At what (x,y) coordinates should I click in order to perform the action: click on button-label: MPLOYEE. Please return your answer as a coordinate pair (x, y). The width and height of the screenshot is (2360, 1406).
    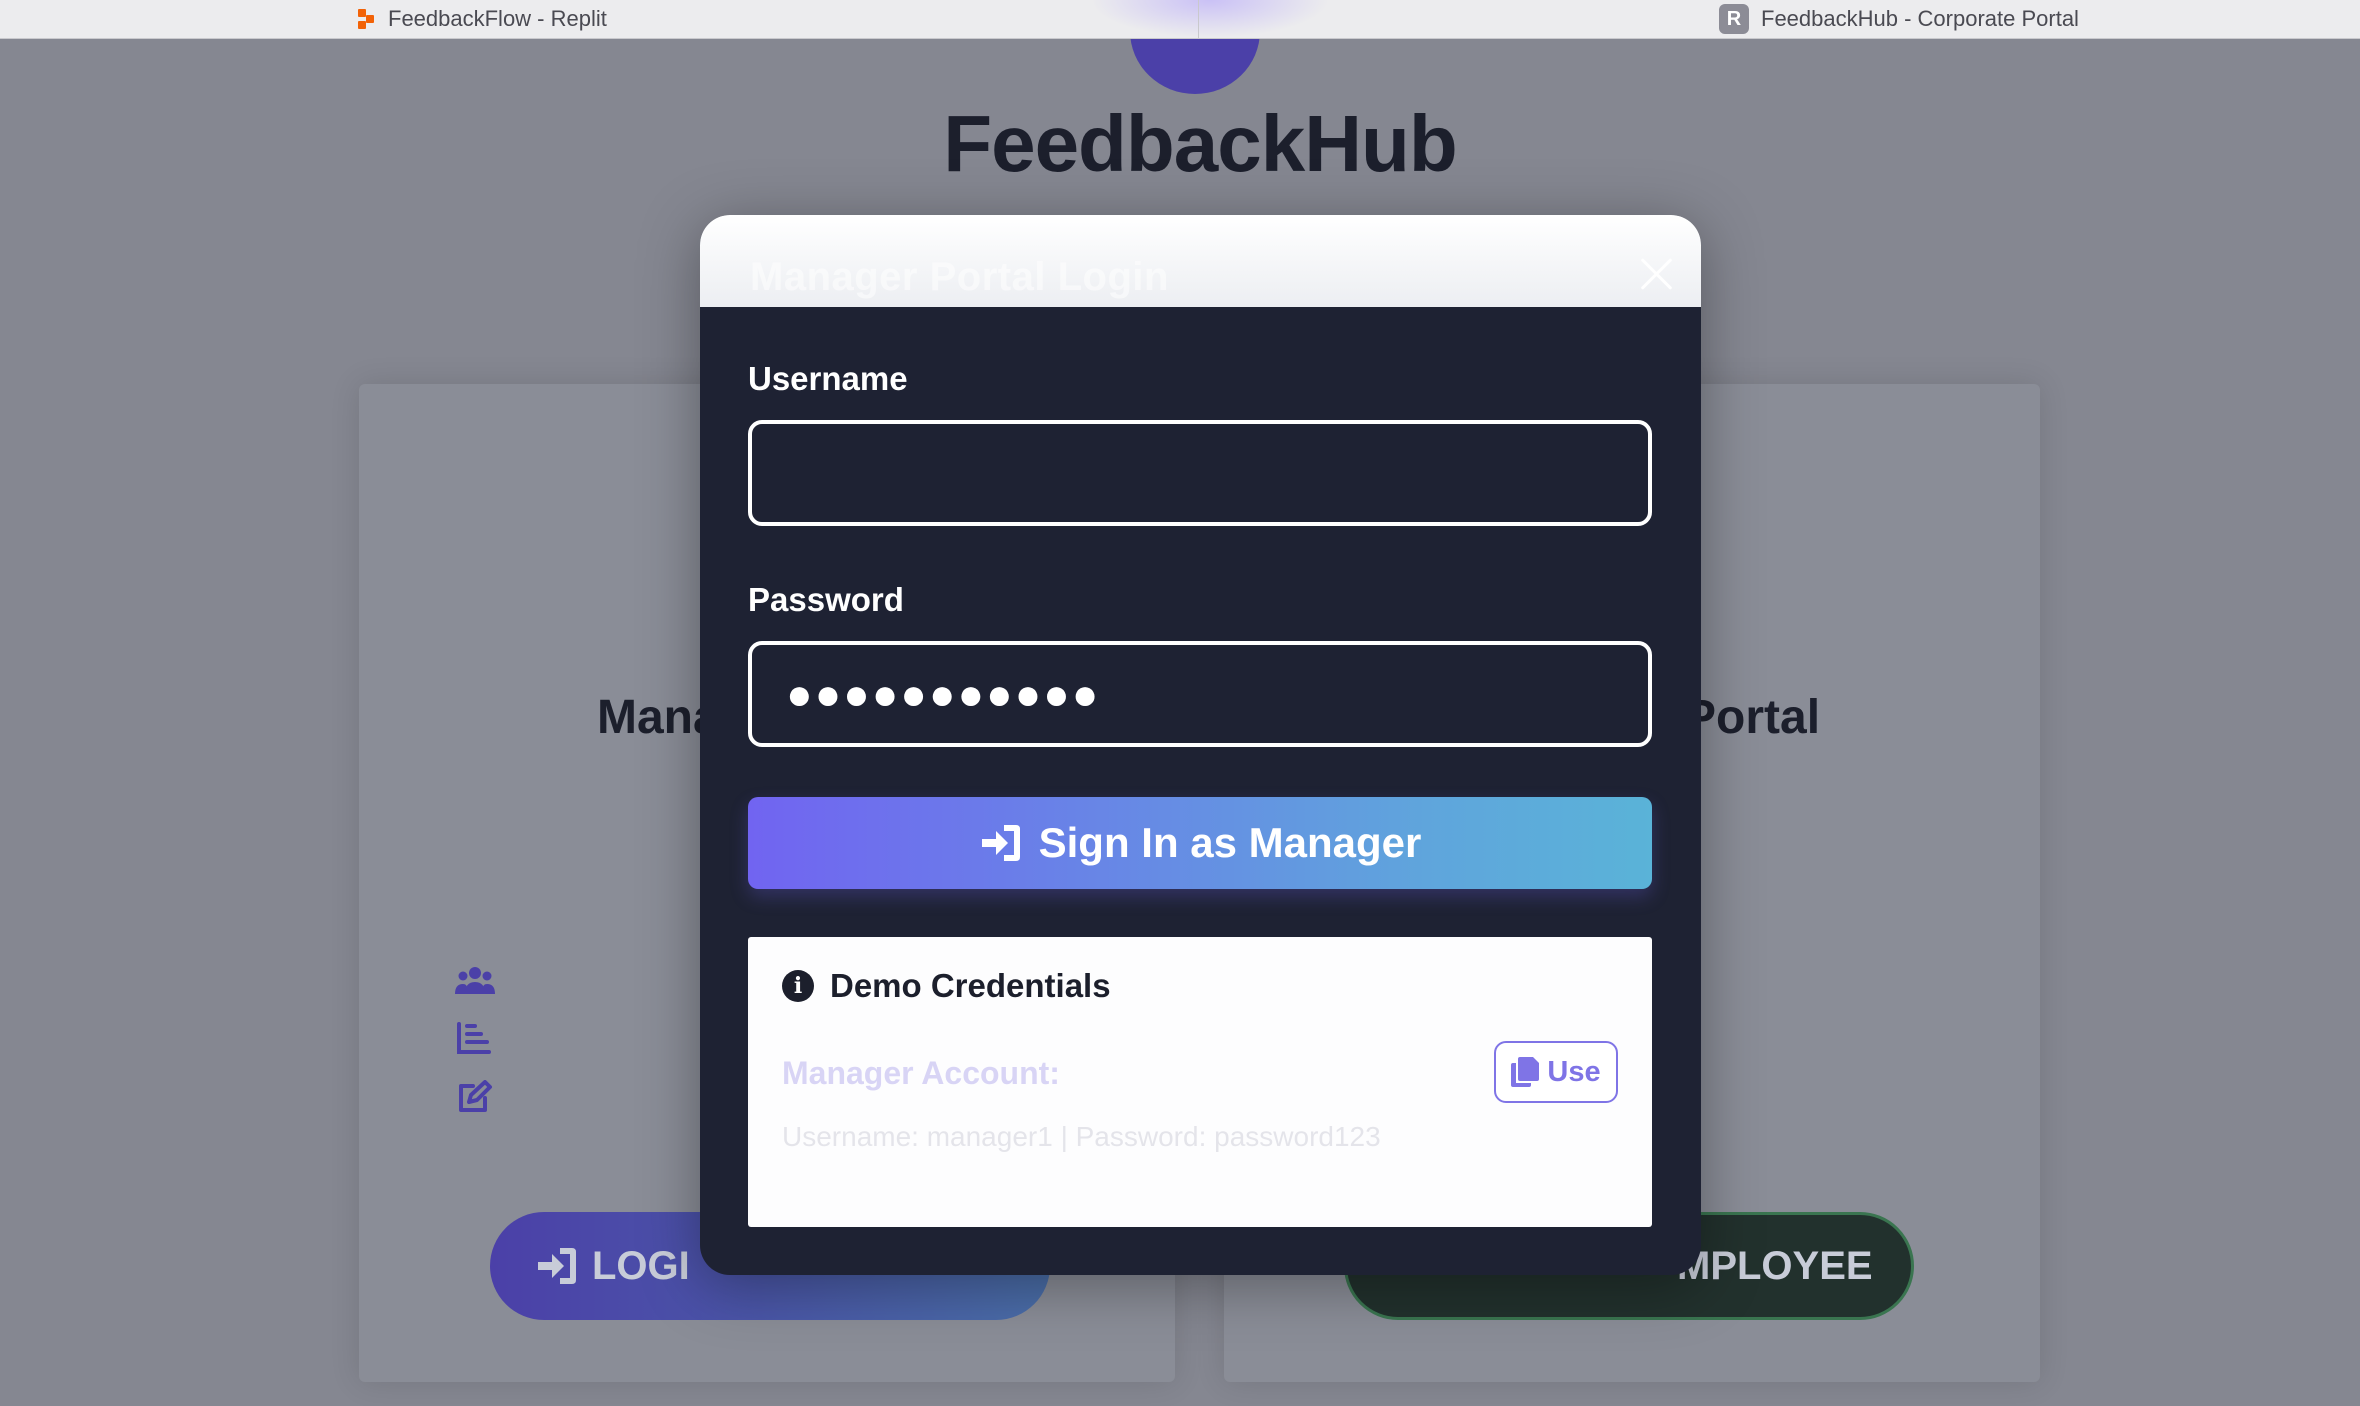
    Looking at the image, I should click on (1775, 1265).